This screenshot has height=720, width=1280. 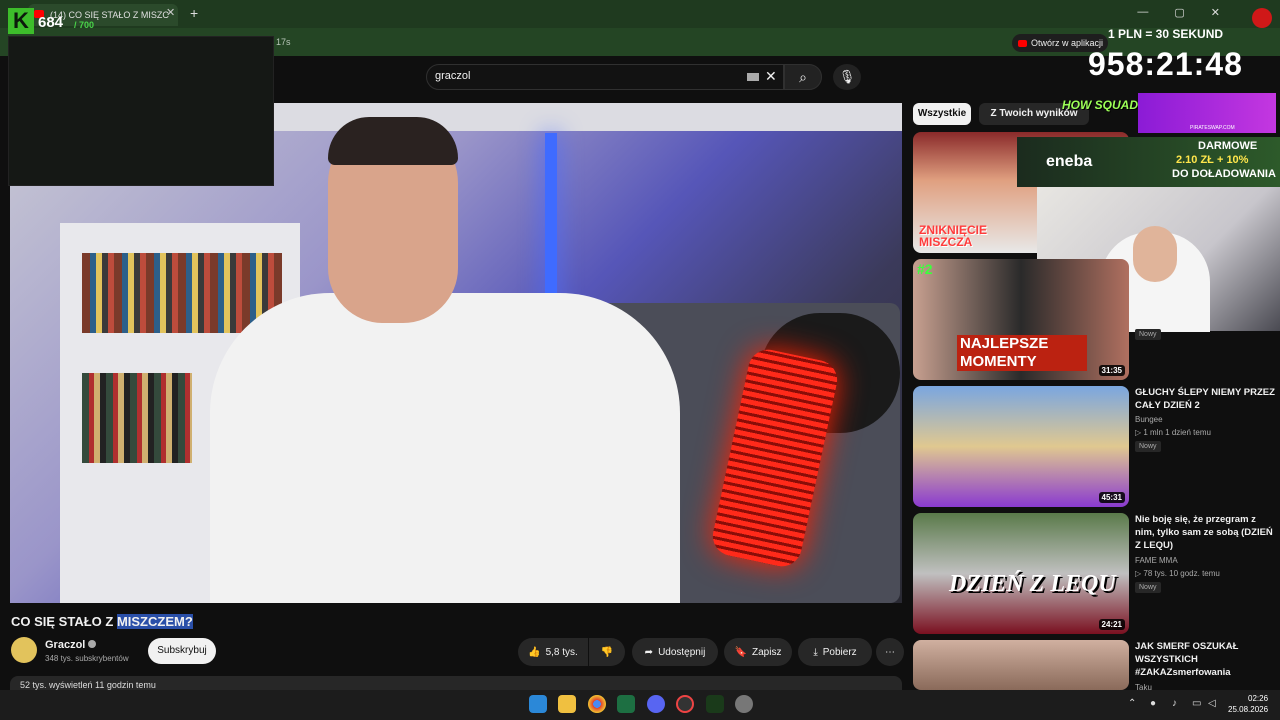 What do you see at coordinates (1021, 319) in the screenshot?
I see `recommended-thumbnail: #2 NAJLEPSZE MOMENTY 31:35` at bounding box center [1021, 319].